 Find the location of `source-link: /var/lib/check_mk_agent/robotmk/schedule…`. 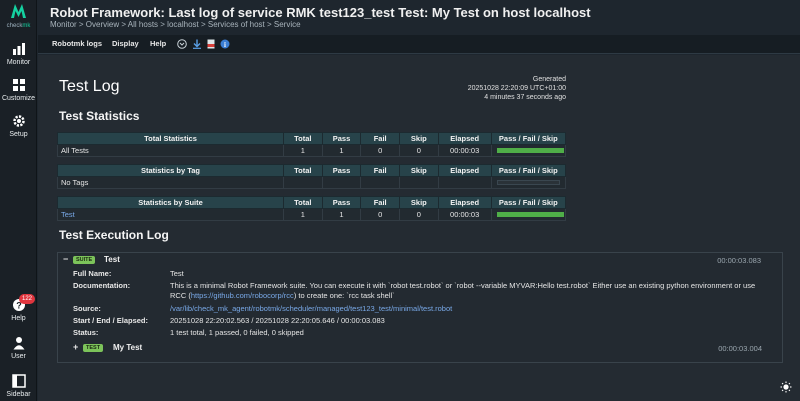

source-link: /var/lib/check_mk_agent/robotmk/schedule… is located at coordinates (311, 309).